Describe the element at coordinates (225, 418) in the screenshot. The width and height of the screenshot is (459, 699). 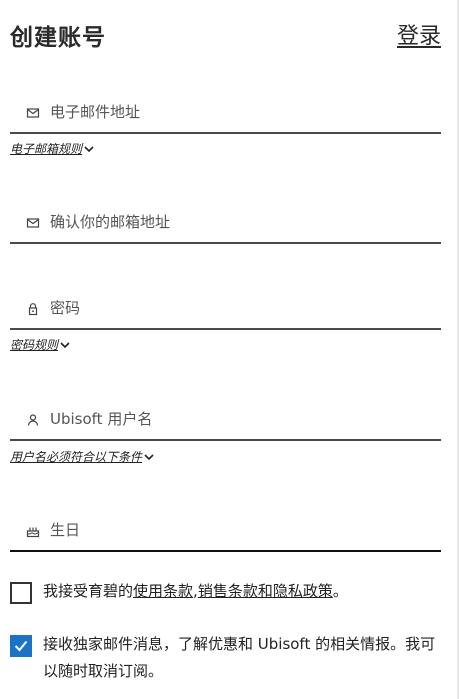
I see `username-field: Ubisoft 用户名` at that location.